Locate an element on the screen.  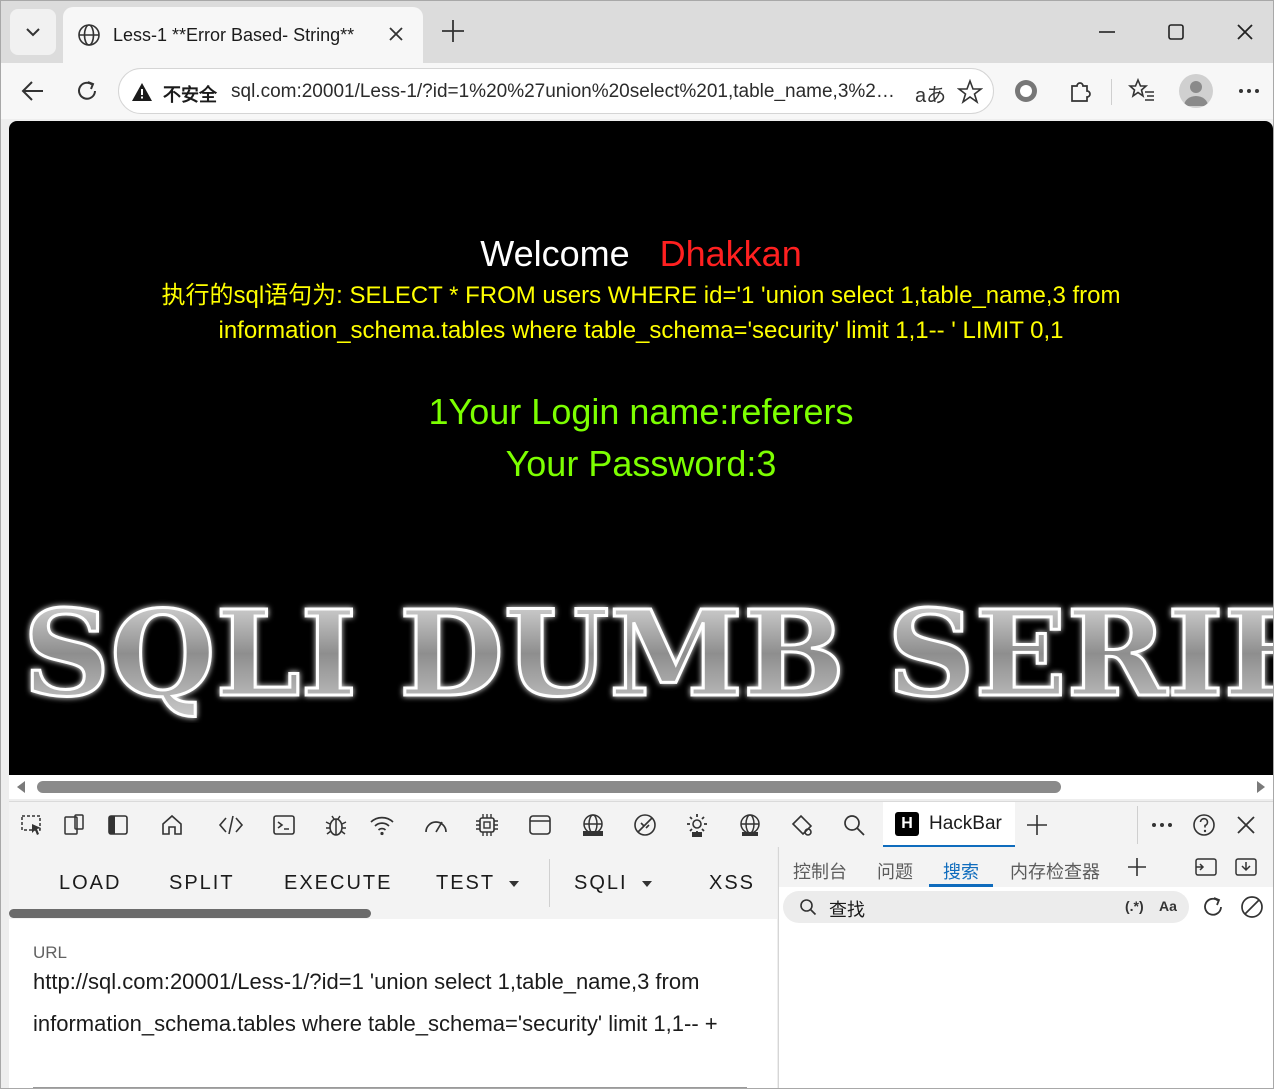
close-window-icon is located at coordinates (1245, 32).